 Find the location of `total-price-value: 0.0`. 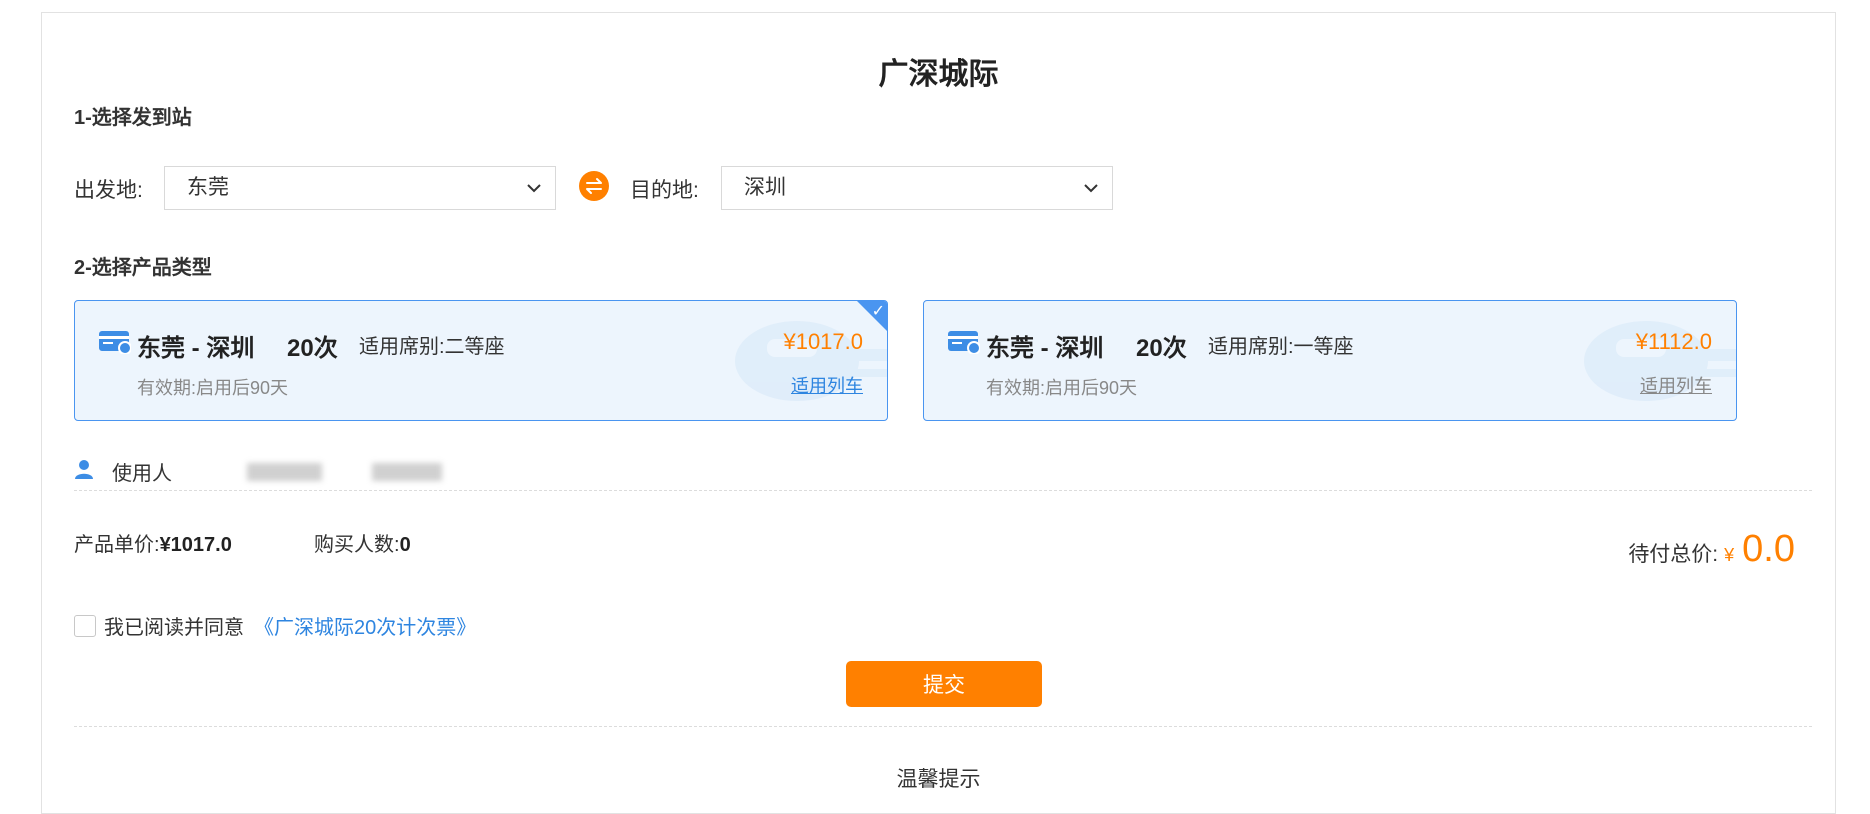

total-price-value: 0.0 is located at coordinates (1768, 549).